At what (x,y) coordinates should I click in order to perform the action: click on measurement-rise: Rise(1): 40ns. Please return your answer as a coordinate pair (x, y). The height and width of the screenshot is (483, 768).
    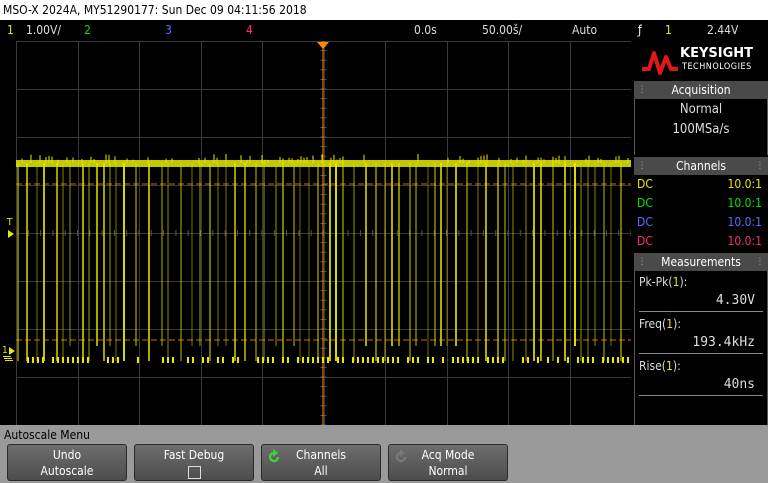
    Looking at the image, I should click on (701, 376).